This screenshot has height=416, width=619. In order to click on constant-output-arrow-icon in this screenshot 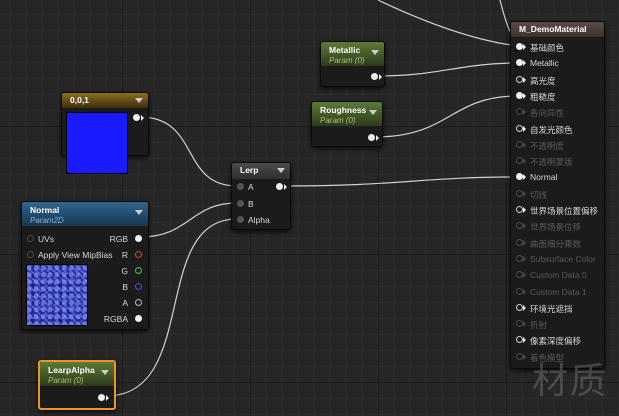, I will do `click(142, 118)`.